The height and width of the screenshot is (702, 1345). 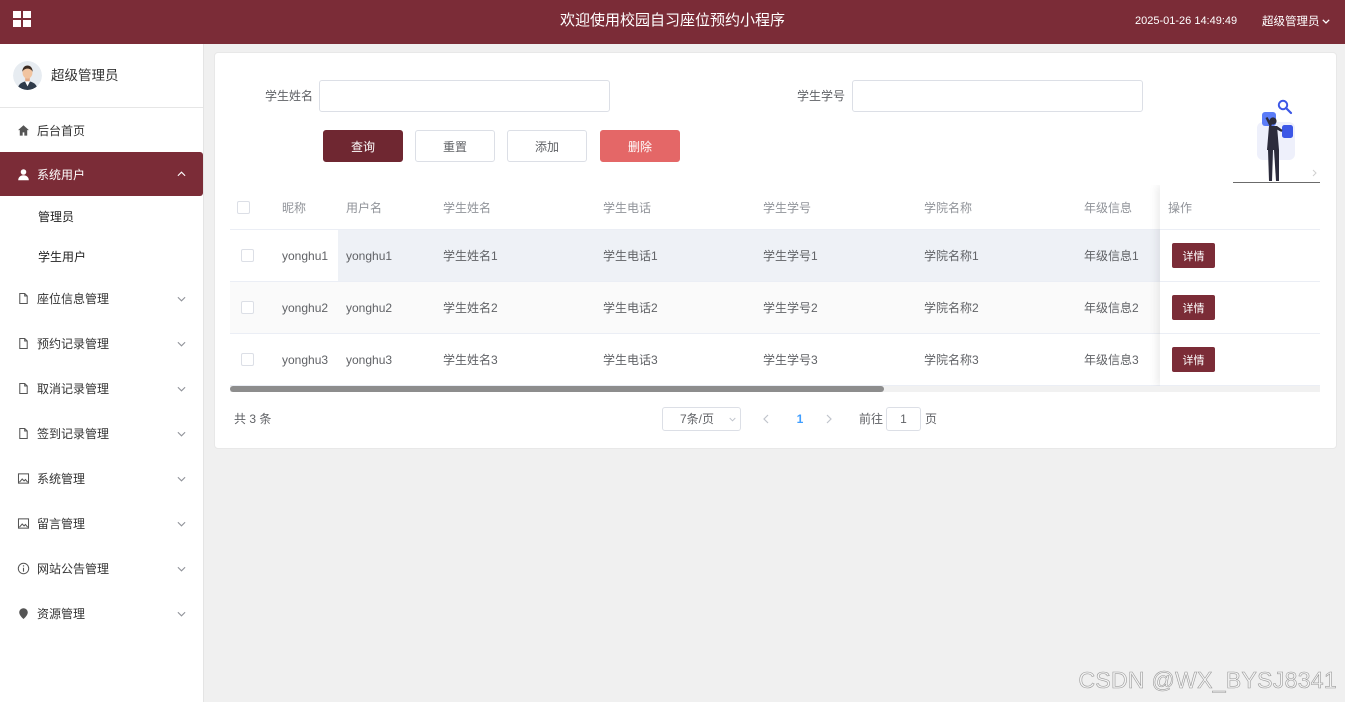 I want to click on cell-nickname: yonghu1, so click(x=305, y=255).